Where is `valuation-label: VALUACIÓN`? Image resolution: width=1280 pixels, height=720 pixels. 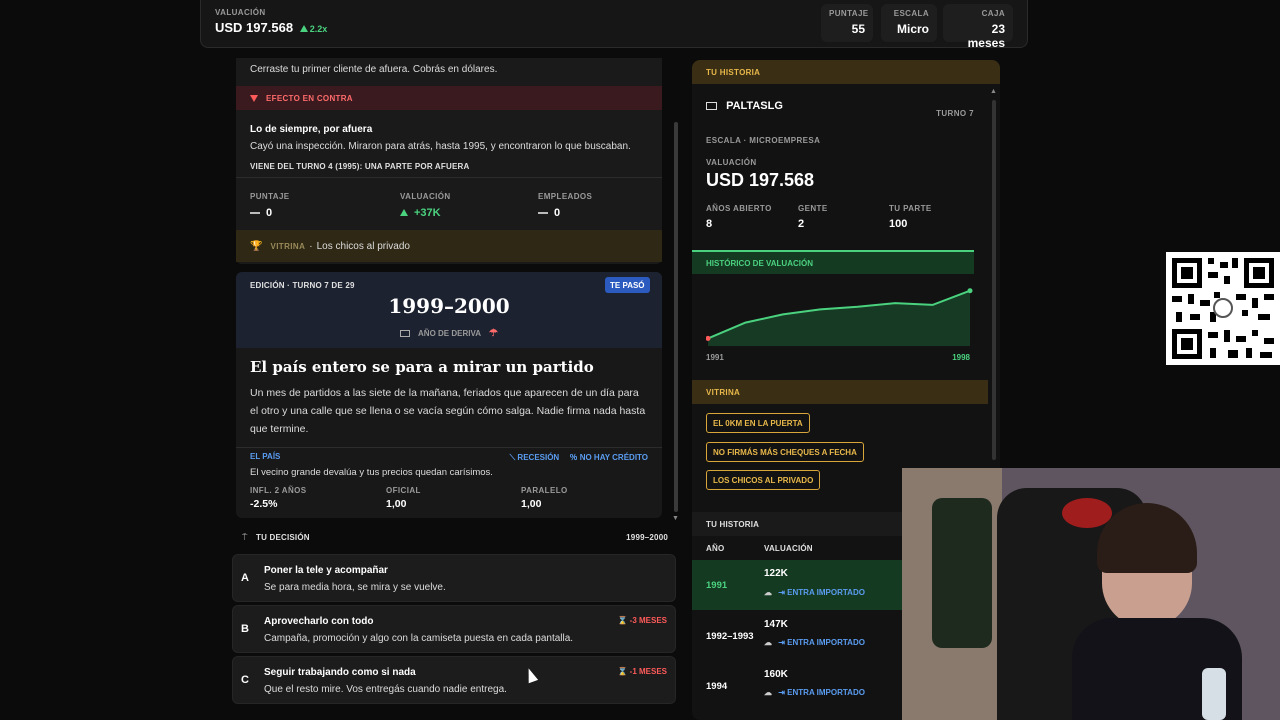
valuation-label: VALUACIÓN is located at coordinates (240, 12).